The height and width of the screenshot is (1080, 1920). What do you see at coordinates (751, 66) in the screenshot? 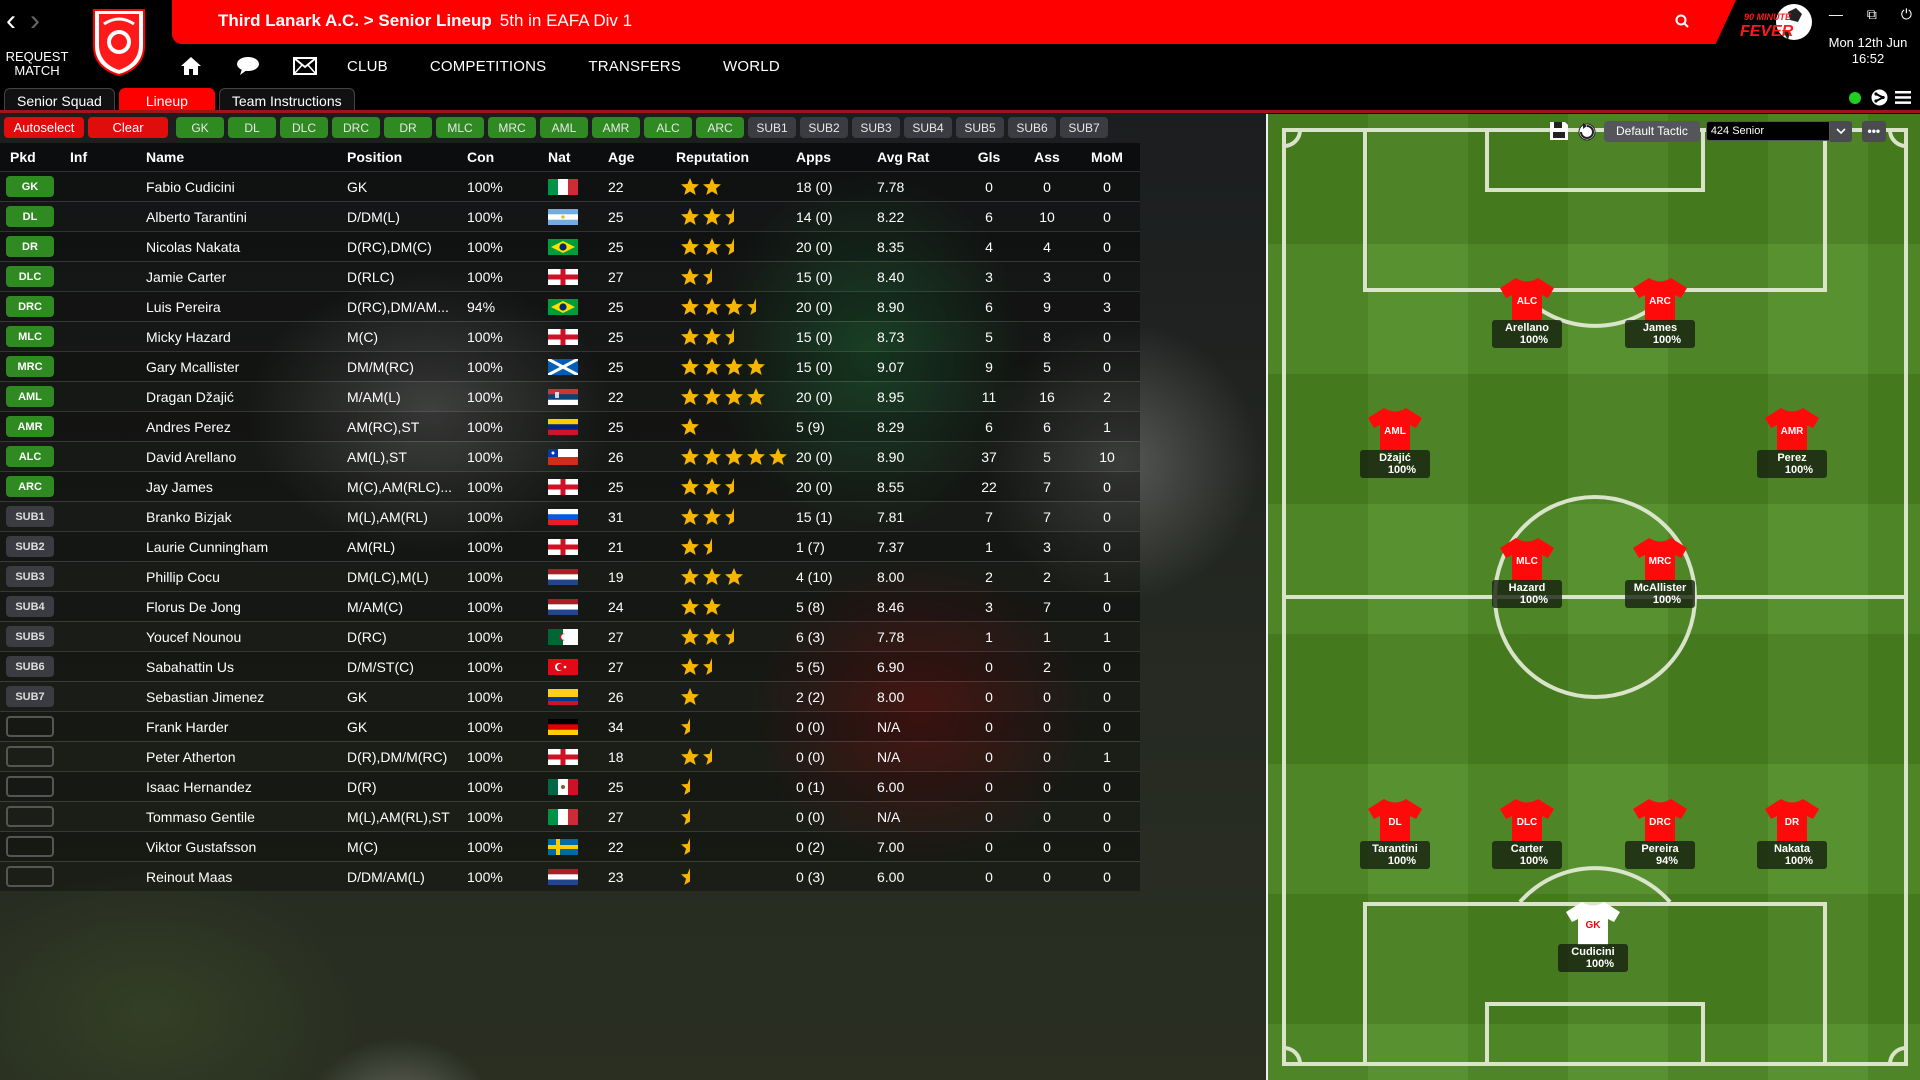
I see `nav-world: WORLD` at bounding box center [751, 66].